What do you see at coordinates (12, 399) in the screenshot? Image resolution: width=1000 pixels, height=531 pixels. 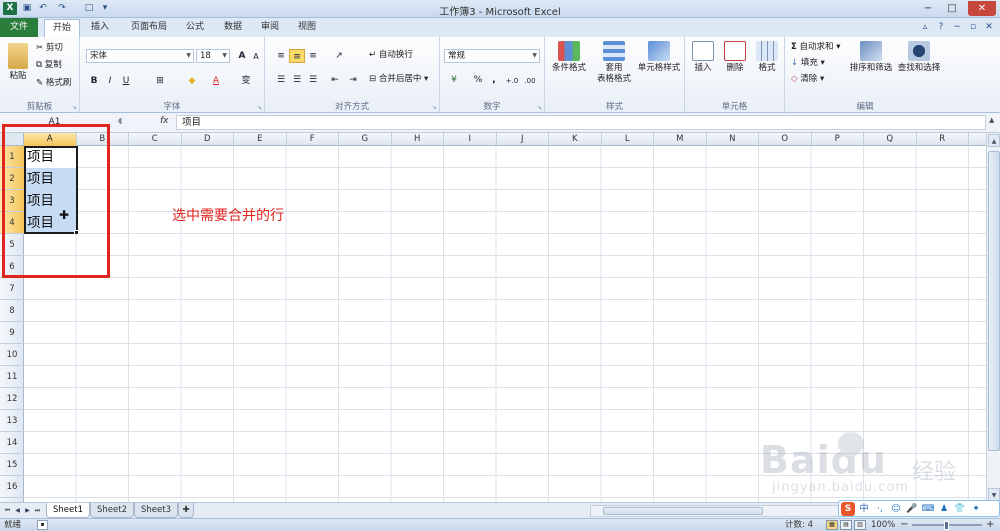 I see `row-header-12: 12` at bounding box center [12, 399].